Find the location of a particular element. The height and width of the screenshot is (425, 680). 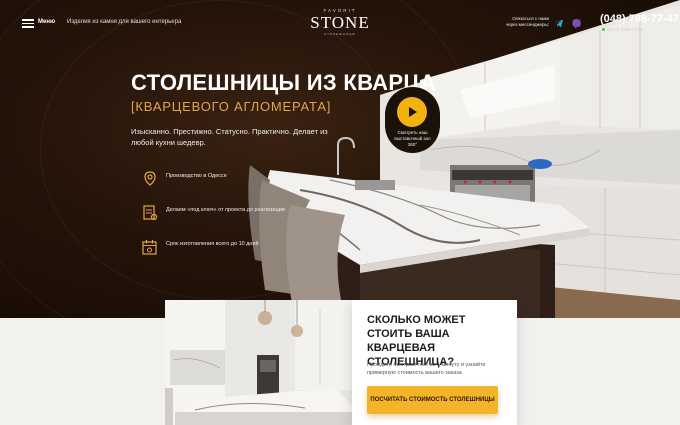

phone-number: (048) 788-77-47 is located at coordinates (639, 19).